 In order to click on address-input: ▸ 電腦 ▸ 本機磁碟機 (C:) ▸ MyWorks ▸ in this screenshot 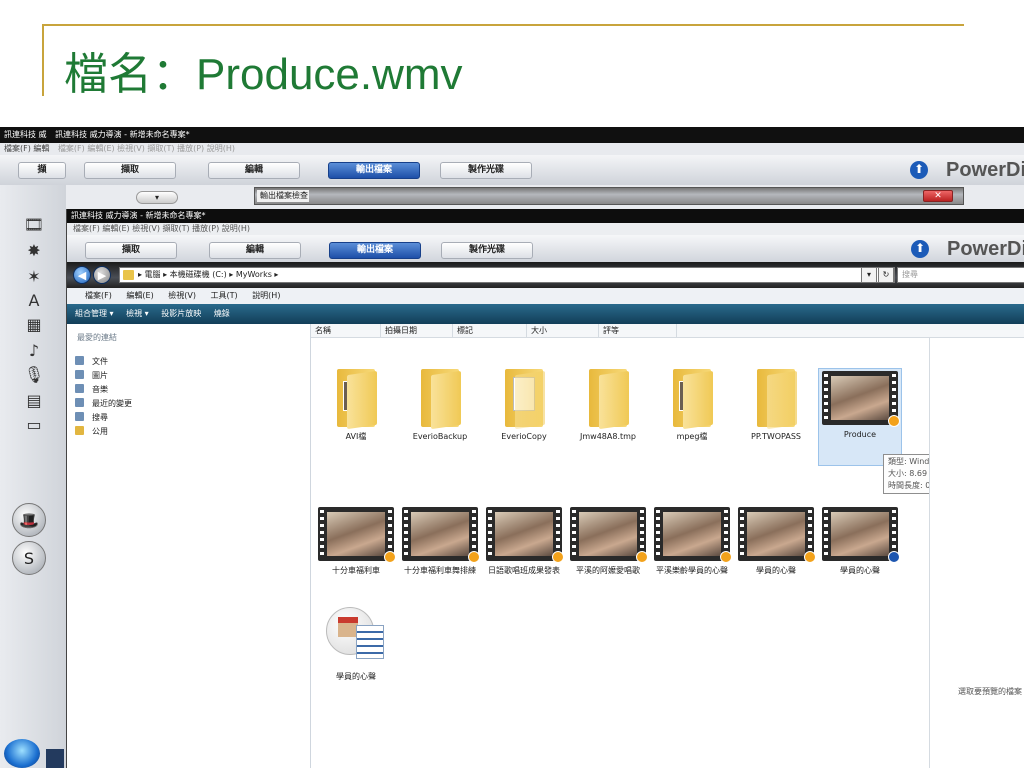, I will do `click(507, 275)`.